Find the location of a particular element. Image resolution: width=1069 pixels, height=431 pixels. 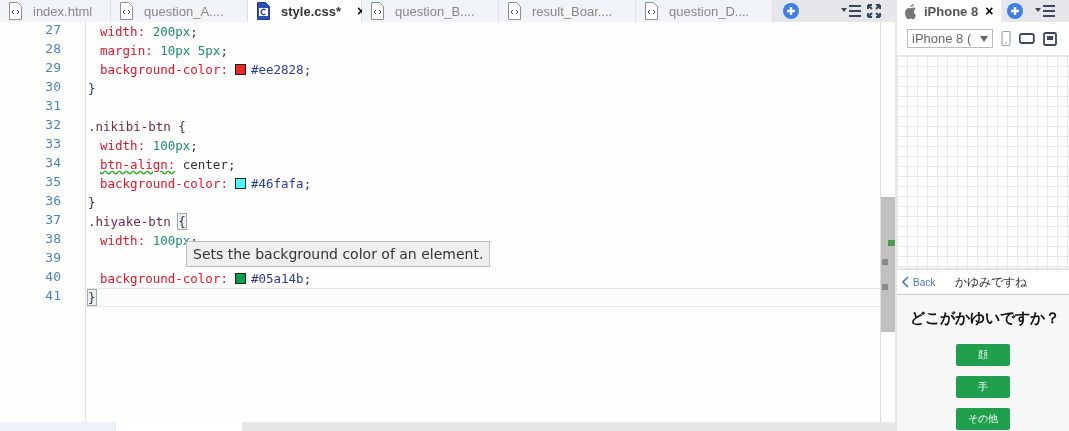

line-number: 38 is located at coordinates (53, 239).